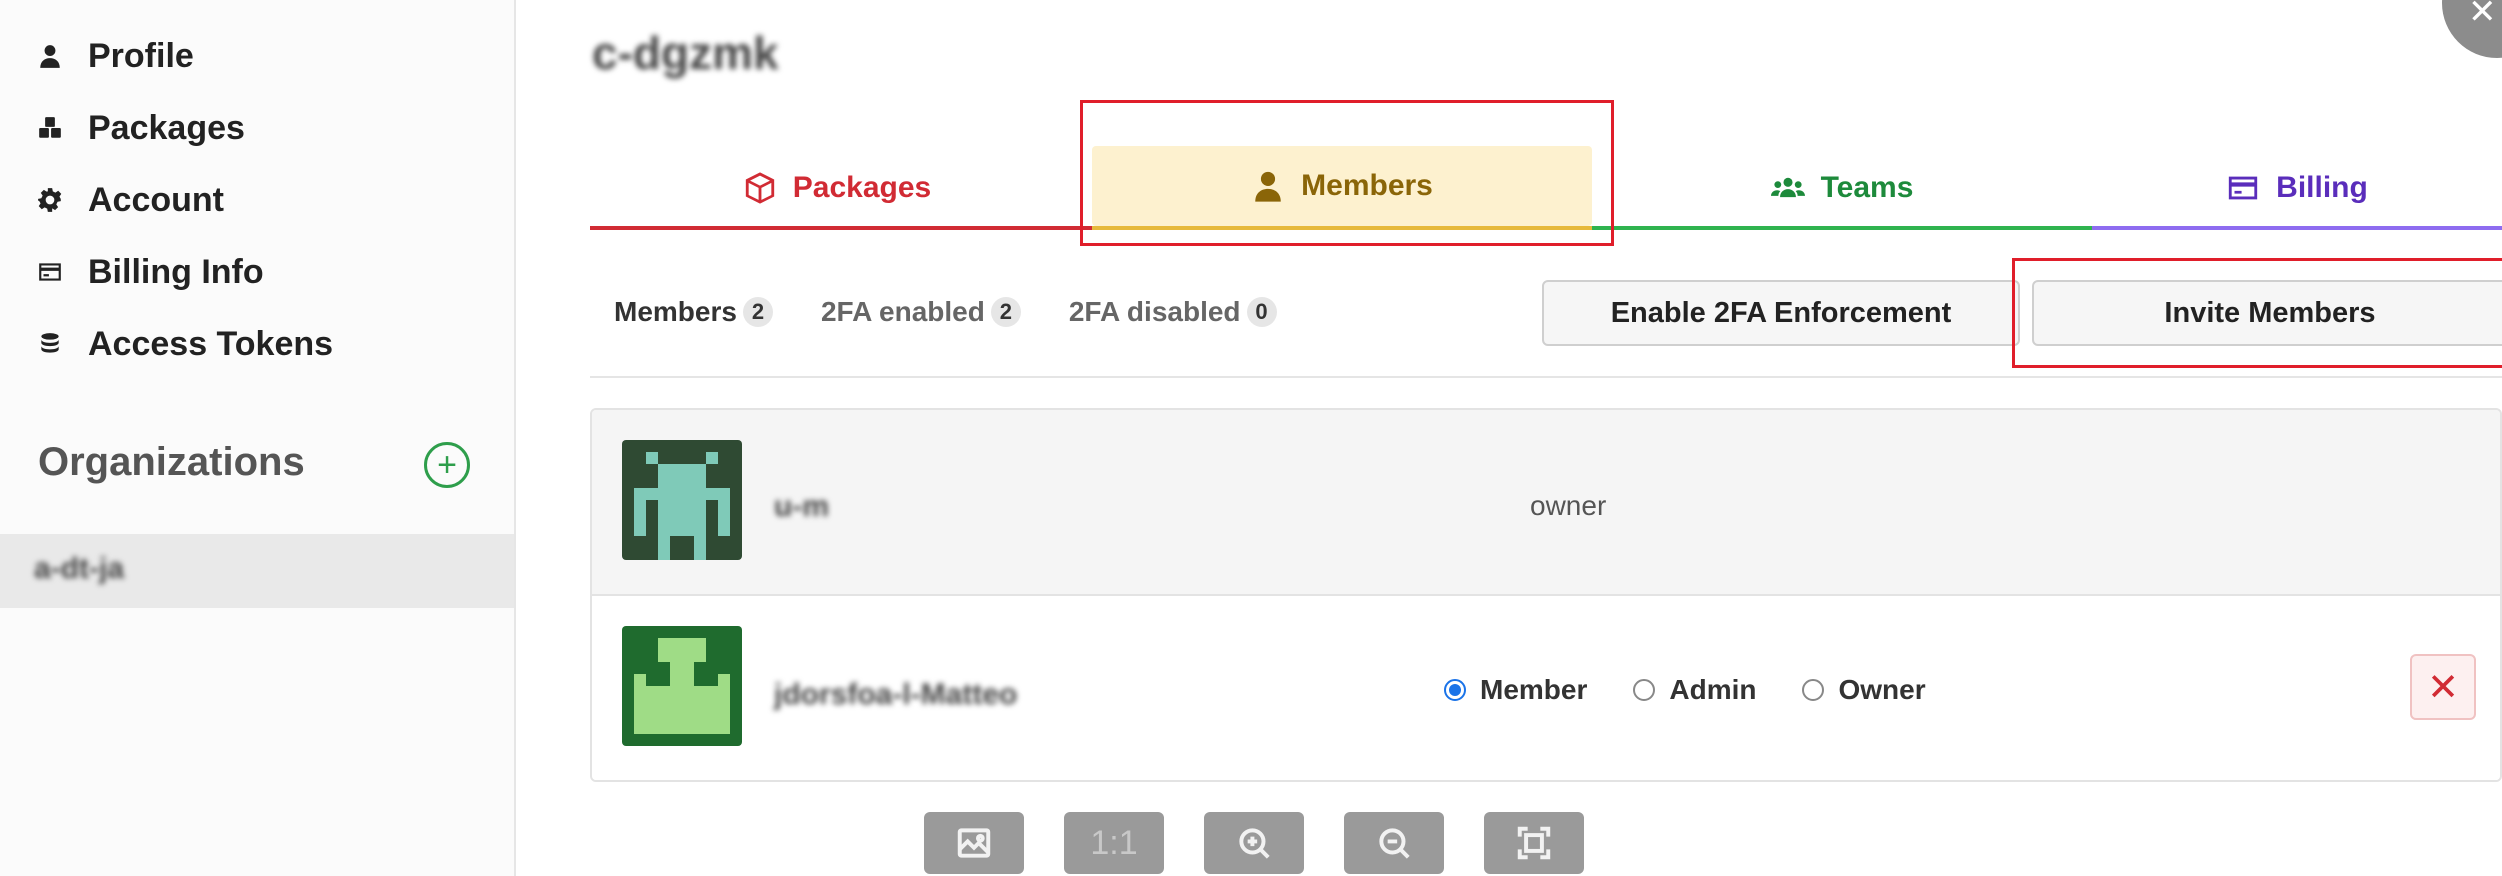  Describe the element at coordinates (1568, 505) in the screenshot. I see `member-role: owner` at that location.